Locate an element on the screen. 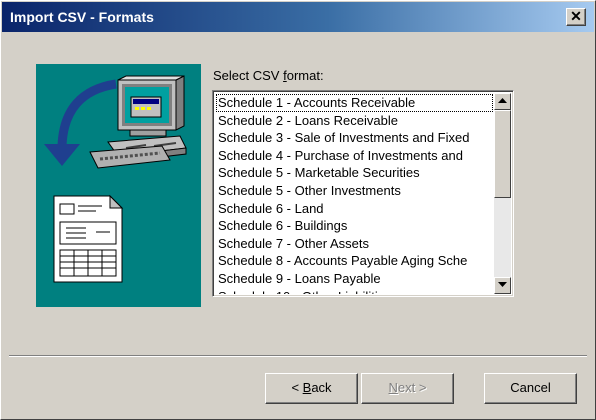 The height and width of the screenshot is (420, 596). format-list-label: Select CSV format: is located at coordinates (268, 75).